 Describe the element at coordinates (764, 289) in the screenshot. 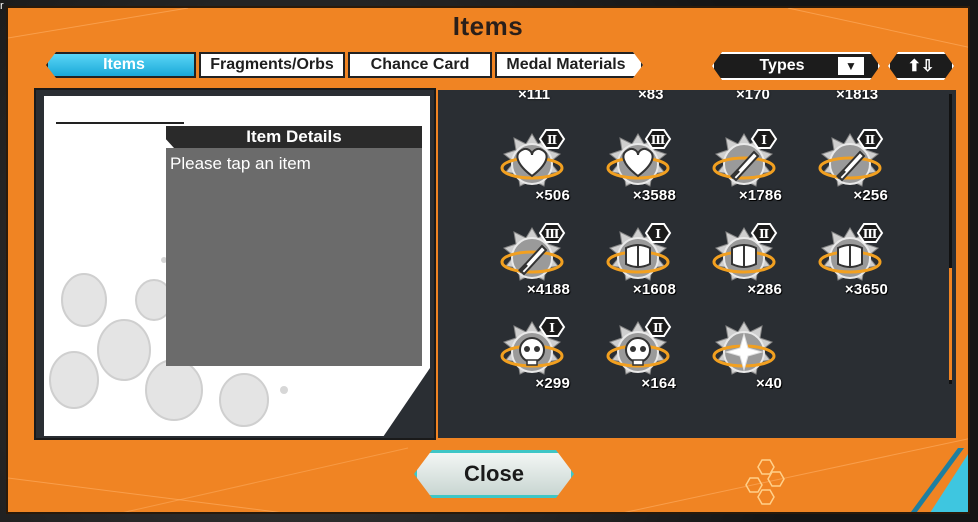

I see `item-count: ×286` at that location.